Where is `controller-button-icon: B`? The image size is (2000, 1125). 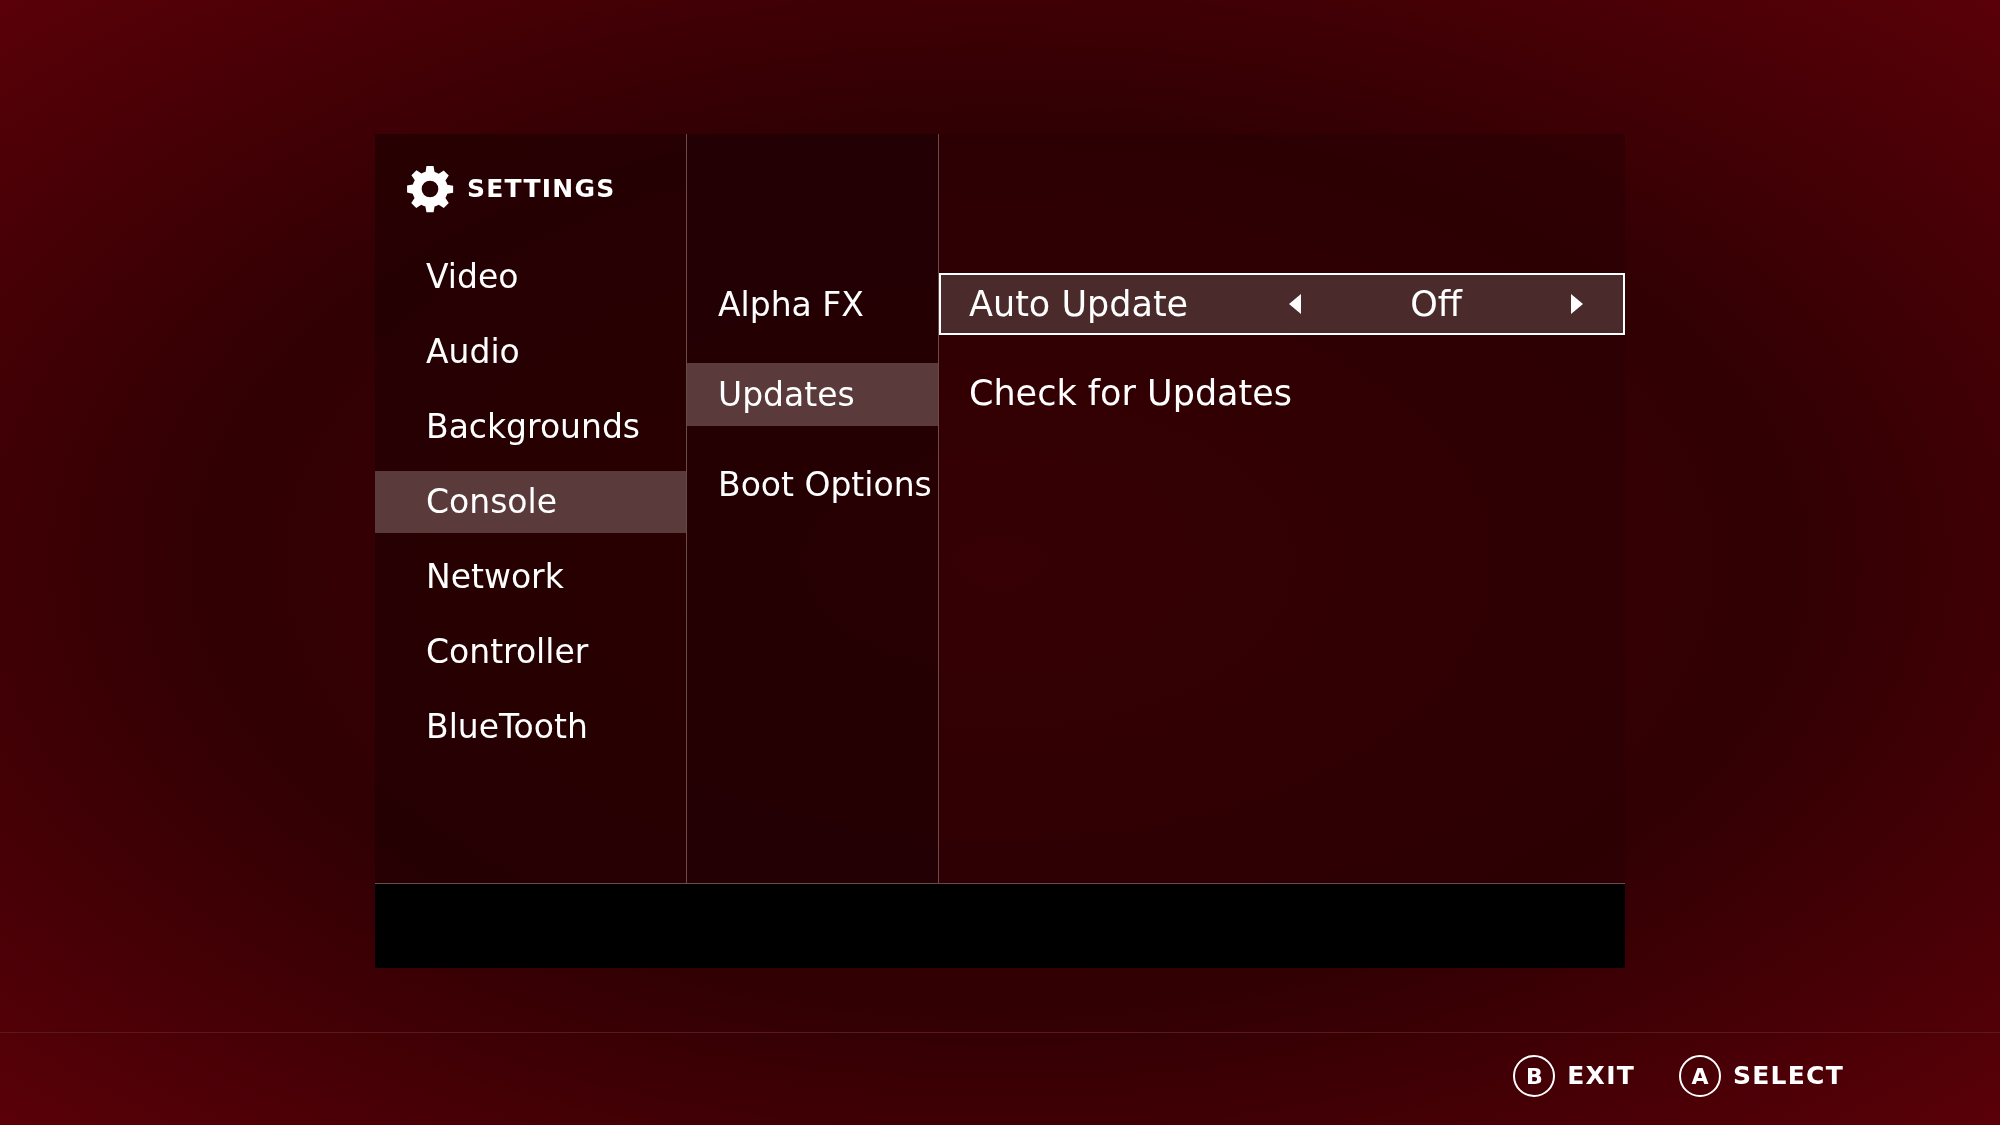
controller-button-icon: B is located at coordinates (1534, 1076).